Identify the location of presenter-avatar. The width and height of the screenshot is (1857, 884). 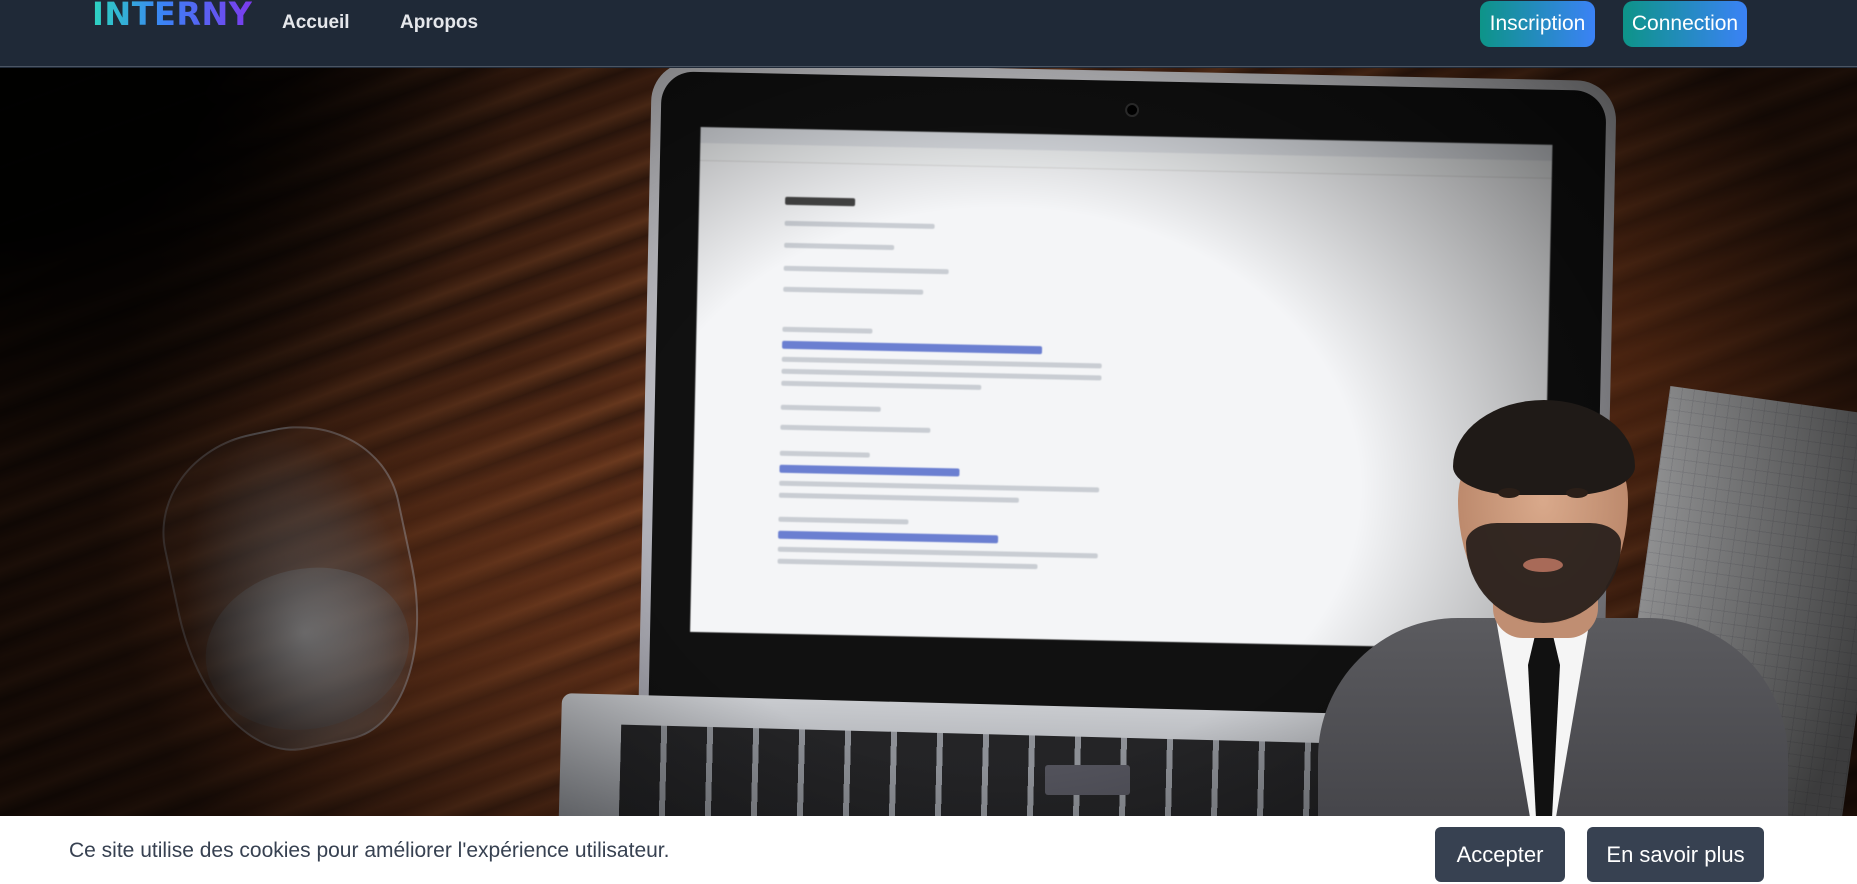
(1553, 602).